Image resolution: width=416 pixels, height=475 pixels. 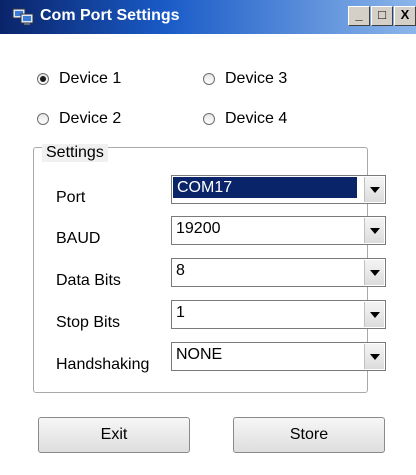 I want to click on port-select: COM17, so click(x=278, y=189).